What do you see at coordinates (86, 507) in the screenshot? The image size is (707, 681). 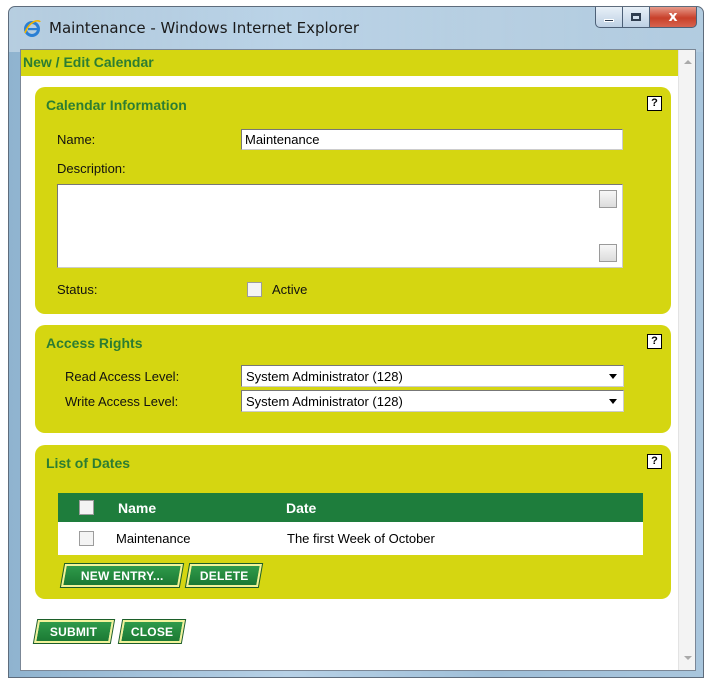 I see `select-all-checkbox` at bounding box center [86, 507].